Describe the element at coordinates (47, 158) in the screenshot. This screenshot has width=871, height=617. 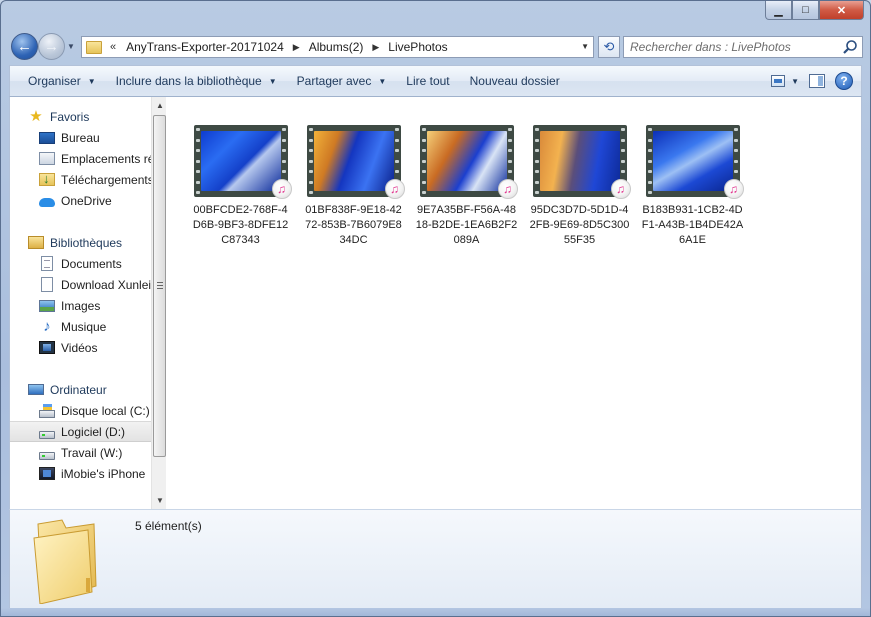
I see `recent-places-icon` at that location.